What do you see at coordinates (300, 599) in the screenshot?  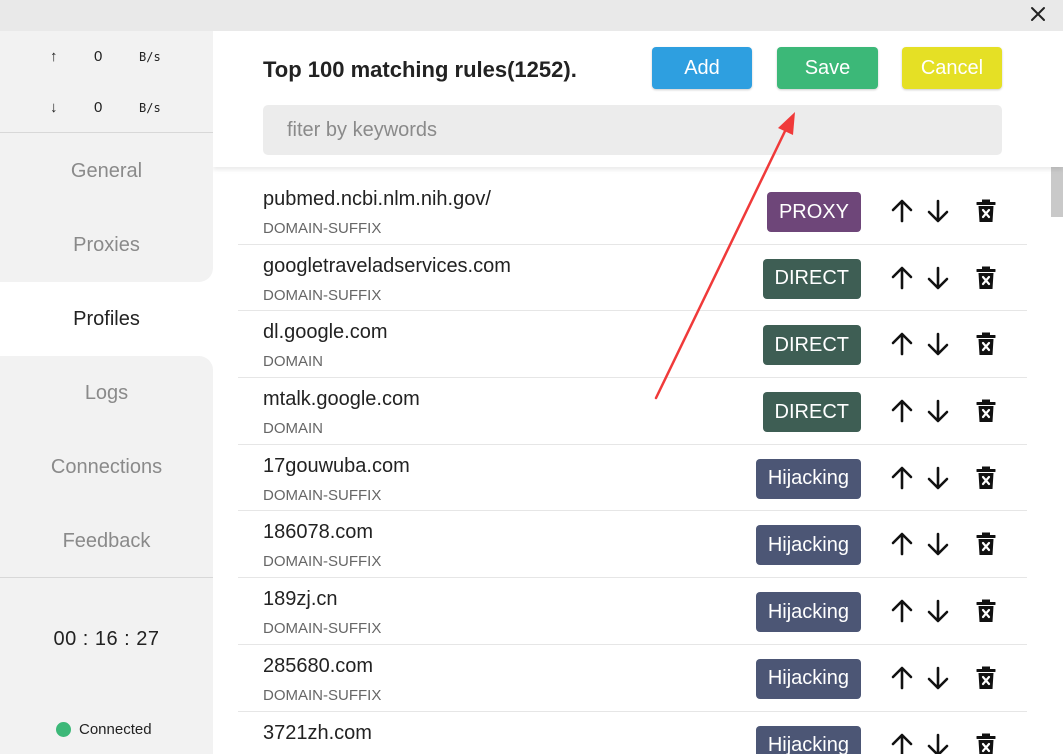 I see `rule-domain: 189zj.cn` at bounding box center [300, 599].